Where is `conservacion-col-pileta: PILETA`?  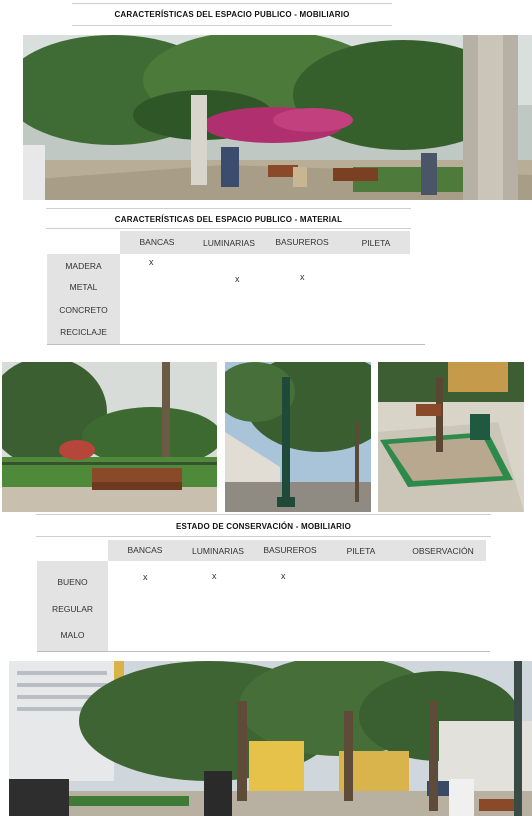
conservacion-col-pileta: PILETA is located at coordinates (361, 551).